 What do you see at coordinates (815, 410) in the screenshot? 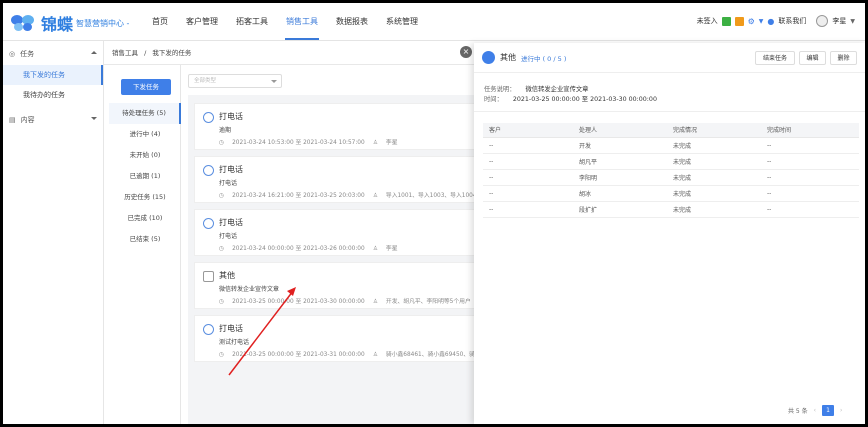
I see `prev-page-icon: ‹` at bounding box center [815, 410].